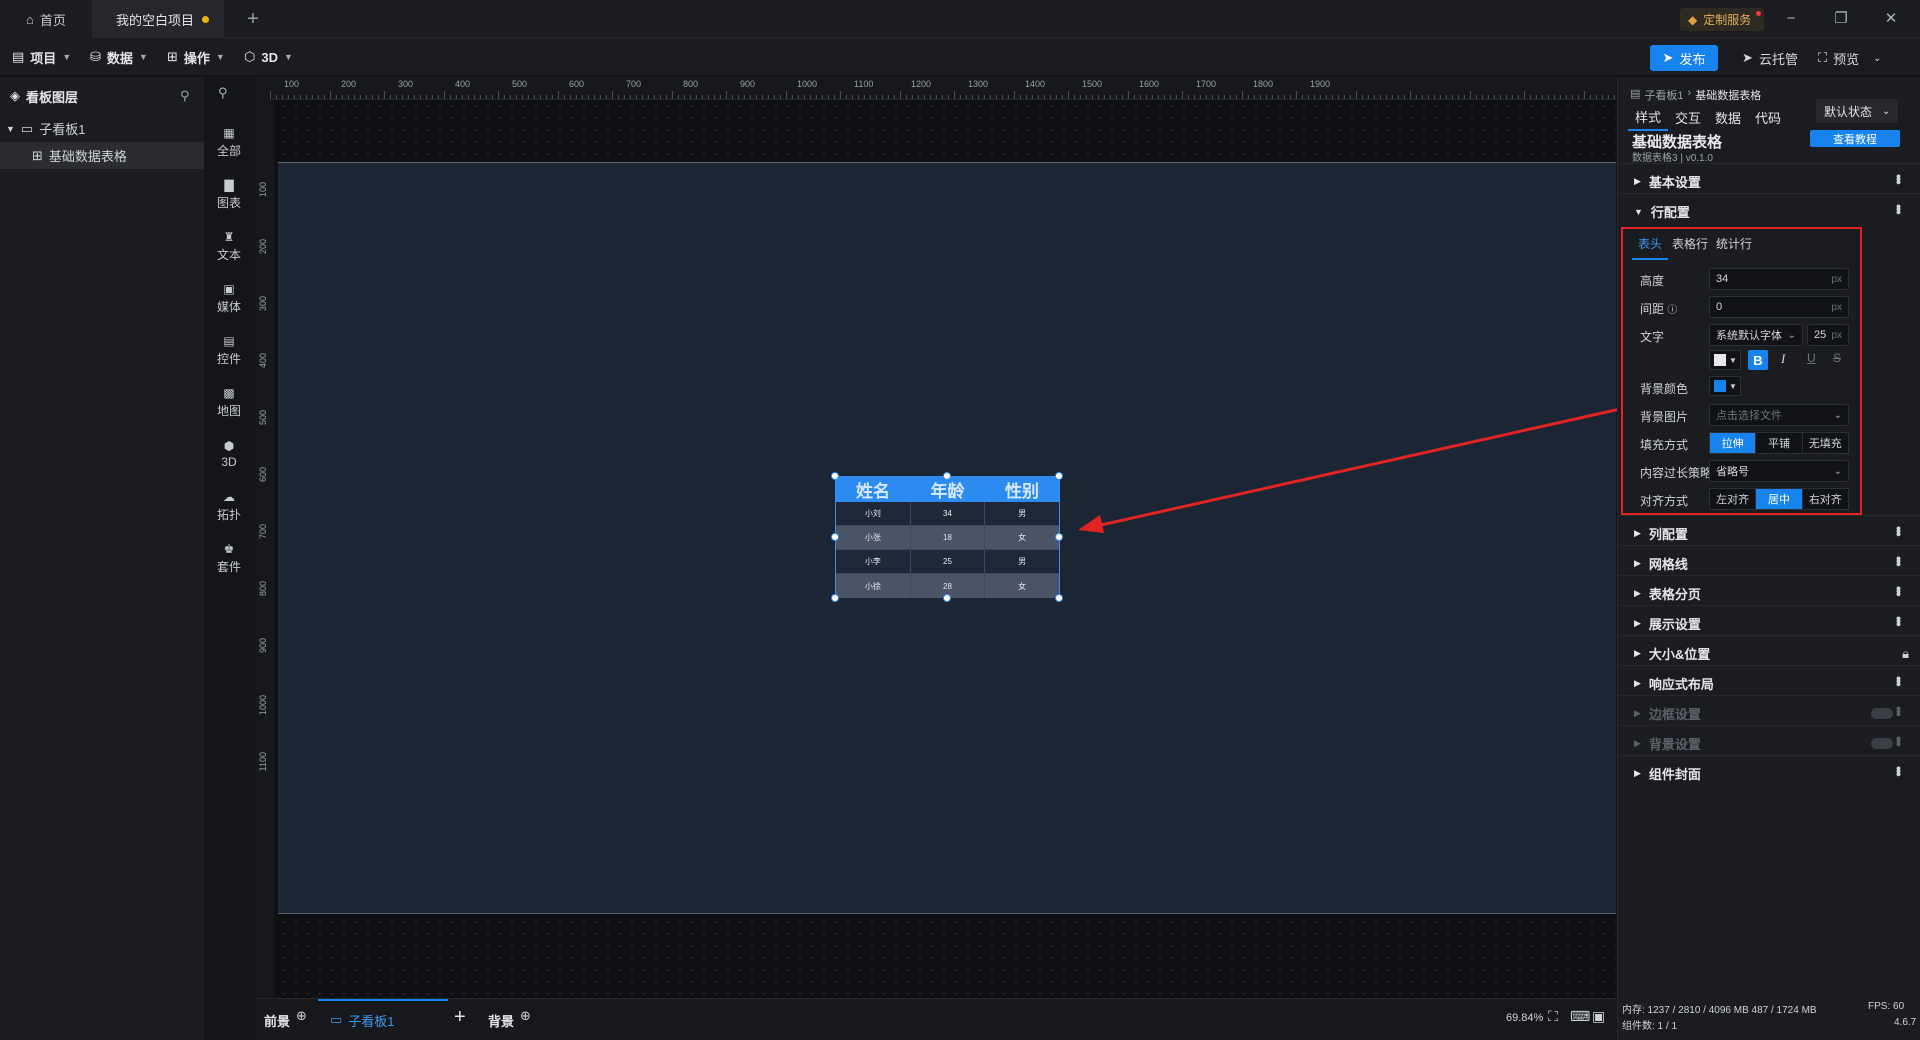 The height and width of the screenshot is (1040, 1920). I want to click on tab-project: 我的空白项目, so click(158, 19).